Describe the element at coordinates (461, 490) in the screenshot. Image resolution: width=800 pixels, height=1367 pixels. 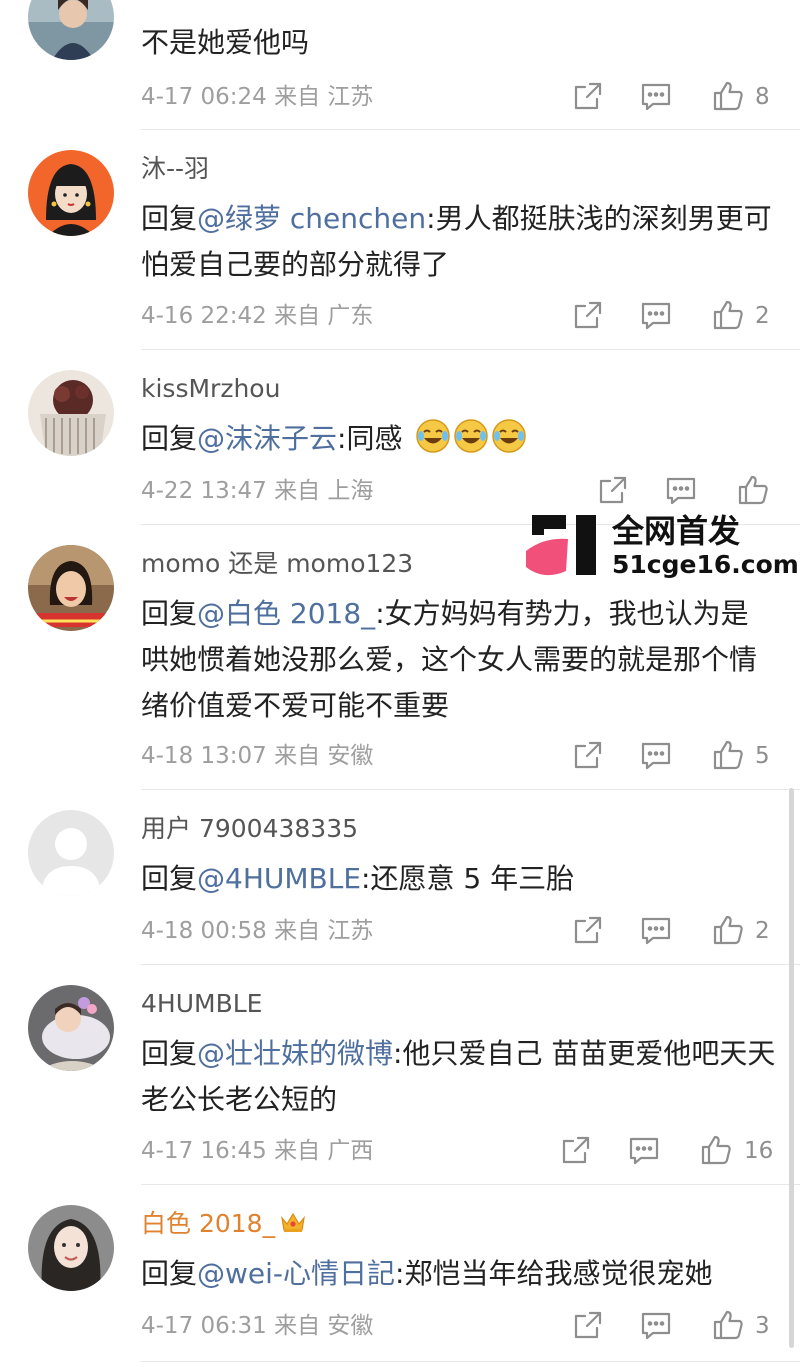
I see `comment-meta: 4-22 13:47 来自 上海` at that location.